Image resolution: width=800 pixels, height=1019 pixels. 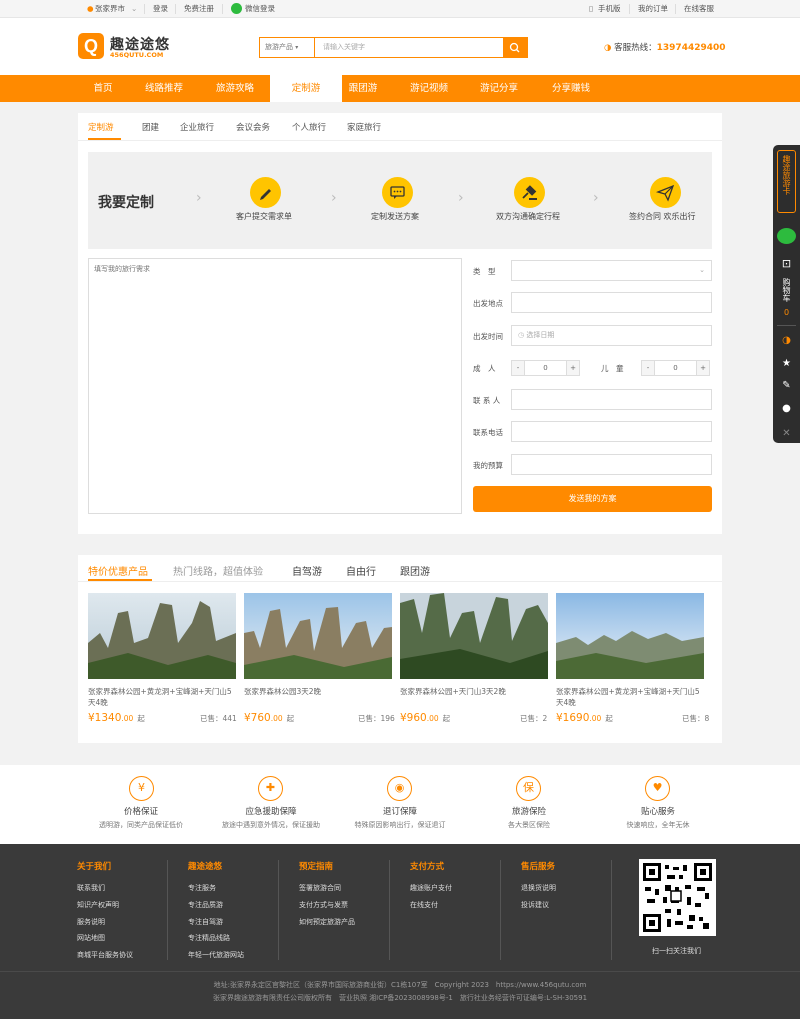 What do you see at coordinates (425, 718) in the screenshot?
I see `product-price: ¥960.00 起` at bounding box center [425, 718].